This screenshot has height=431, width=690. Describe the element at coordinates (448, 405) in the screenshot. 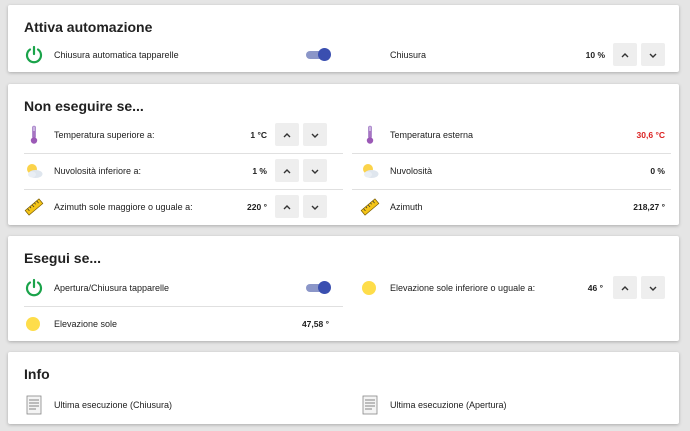

I see `last-open-label: Ultima esecuzione (Apertura)` at that location.